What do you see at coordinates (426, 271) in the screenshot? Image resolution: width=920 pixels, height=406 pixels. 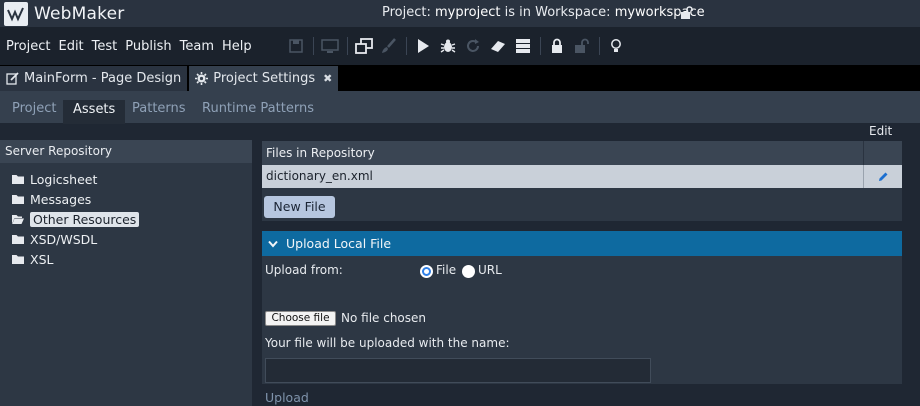 I see `radio-file` at bounding box center [426, 271].